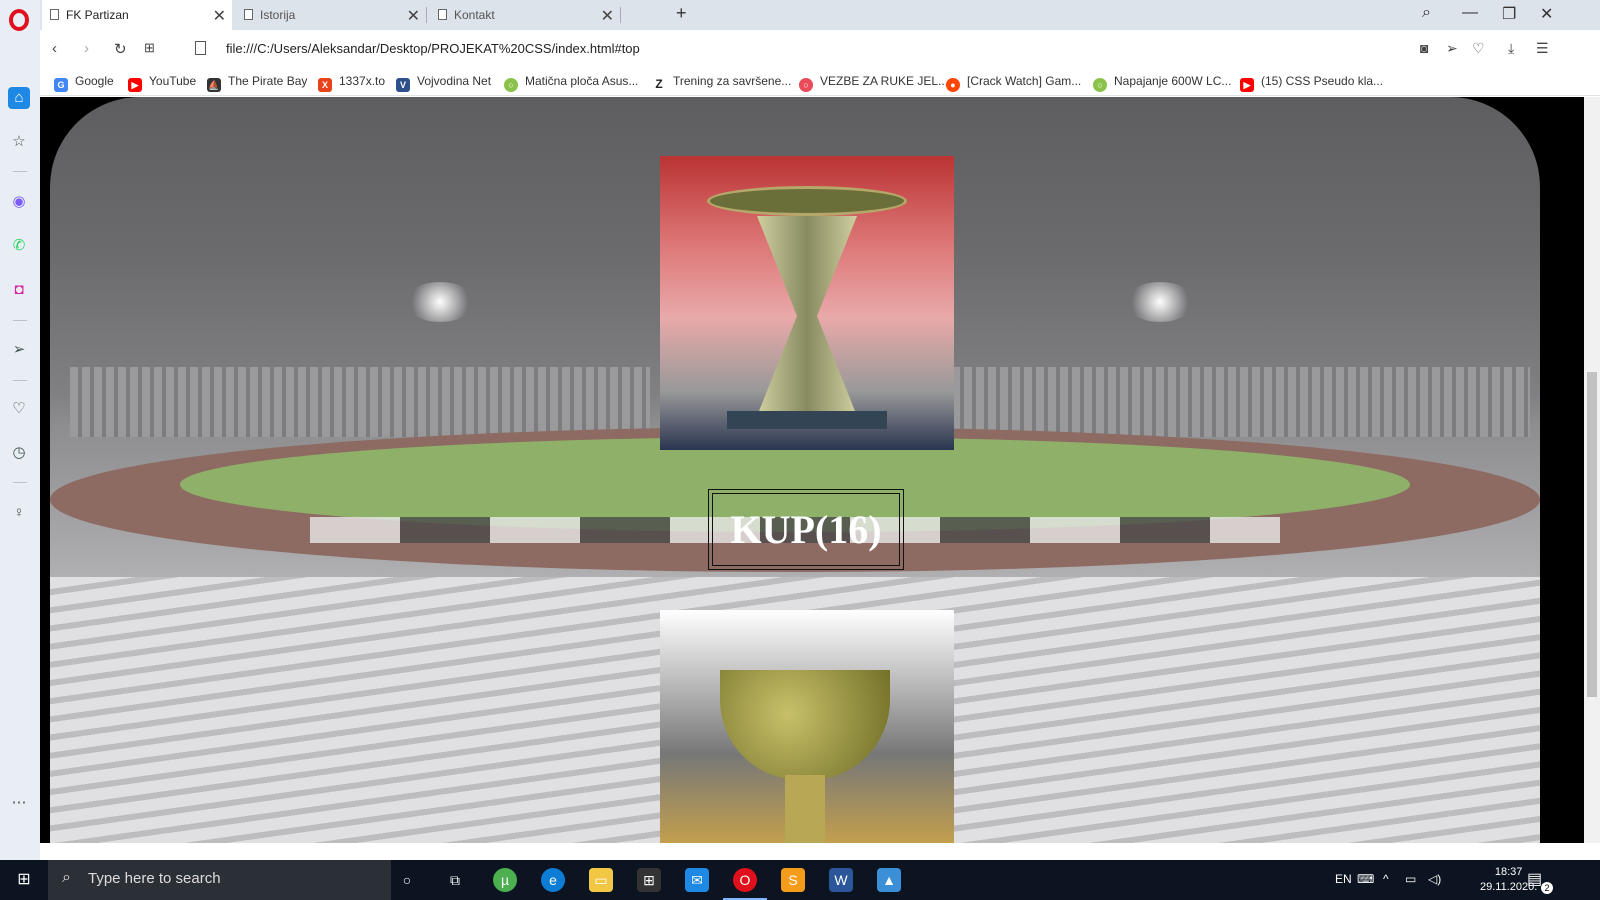  I want to click on input-language: EN, so click(1343, 879).